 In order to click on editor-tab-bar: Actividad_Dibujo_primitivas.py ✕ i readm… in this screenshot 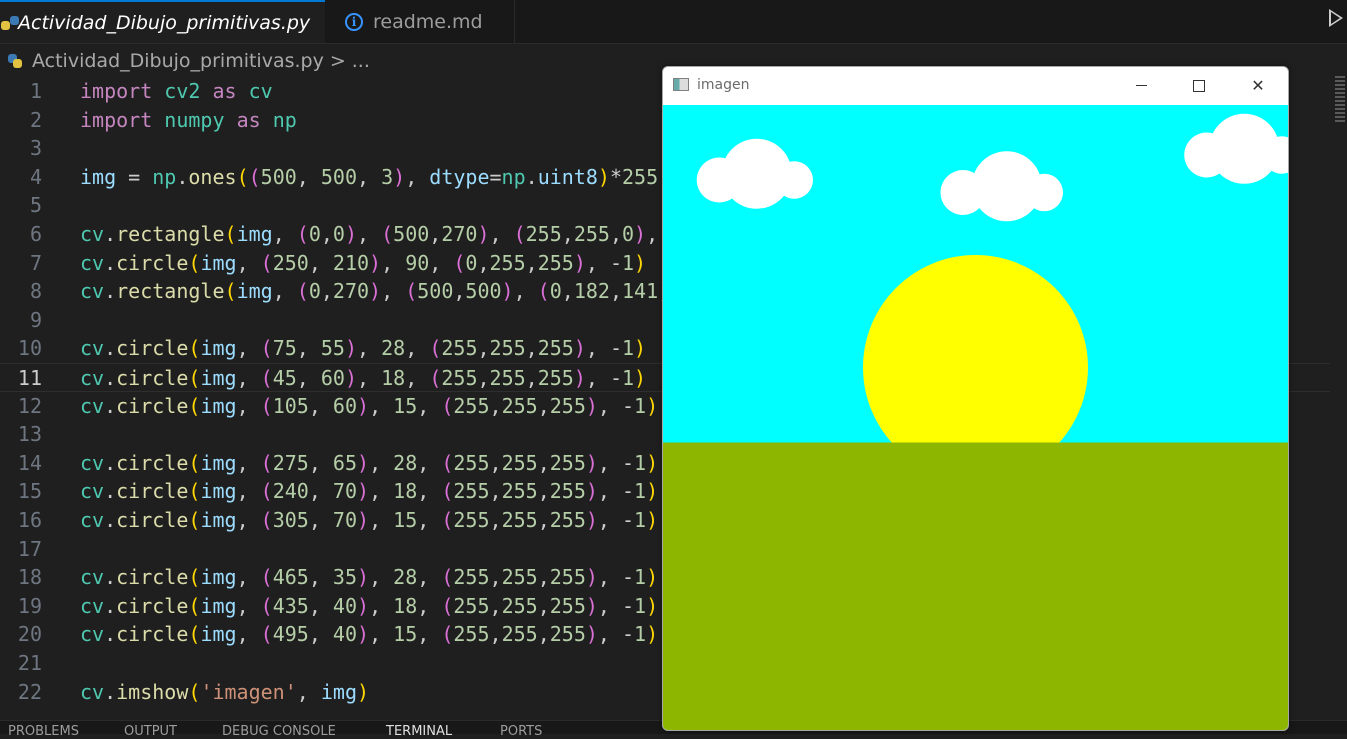, I will do `click(673, 22)`.